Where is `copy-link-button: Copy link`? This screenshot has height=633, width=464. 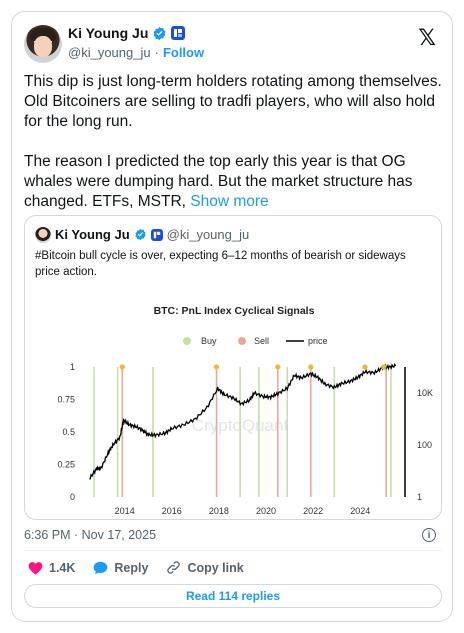
copy-link-button: Copy link is located at coordinates (205, 567).